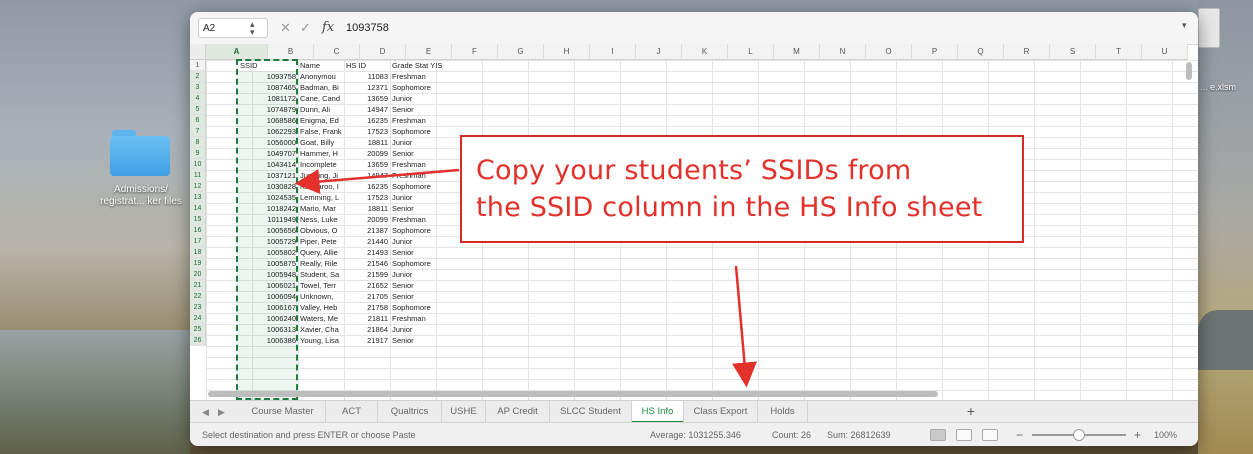  Describe the element at coordinates (268, 131) in the screenshot. I see `cell-a7: 1062293` at that location.